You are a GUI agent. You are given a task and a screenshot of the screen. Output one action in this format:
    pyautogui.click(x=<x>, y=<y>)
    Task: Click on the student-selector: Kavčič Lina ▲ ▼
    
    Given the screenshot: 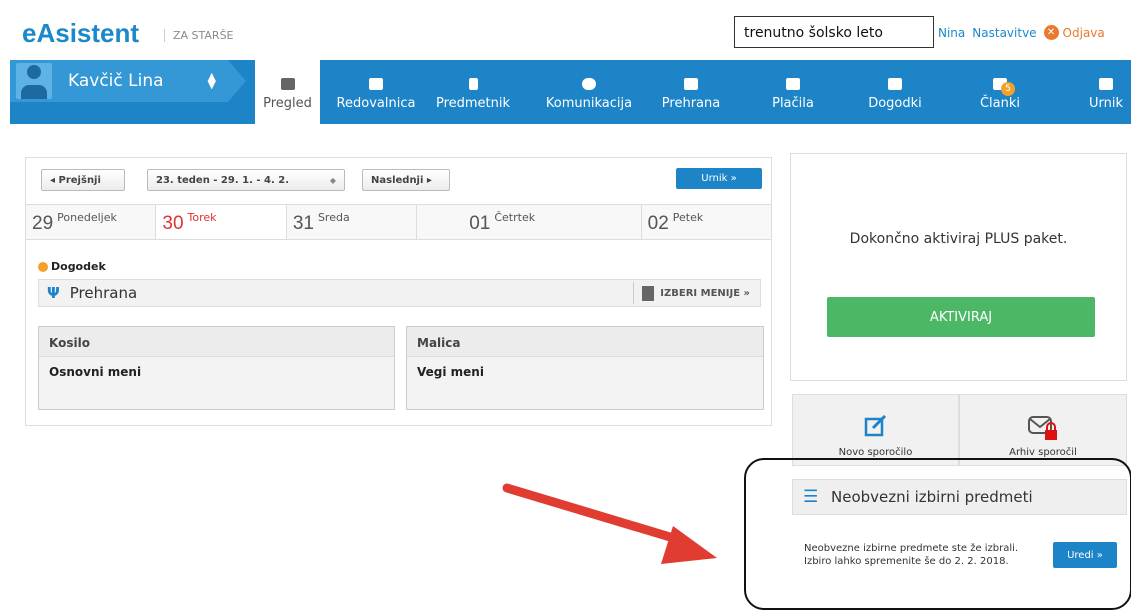 What is the action you would take?
    pyautogui.click(x=128, y=81)
    